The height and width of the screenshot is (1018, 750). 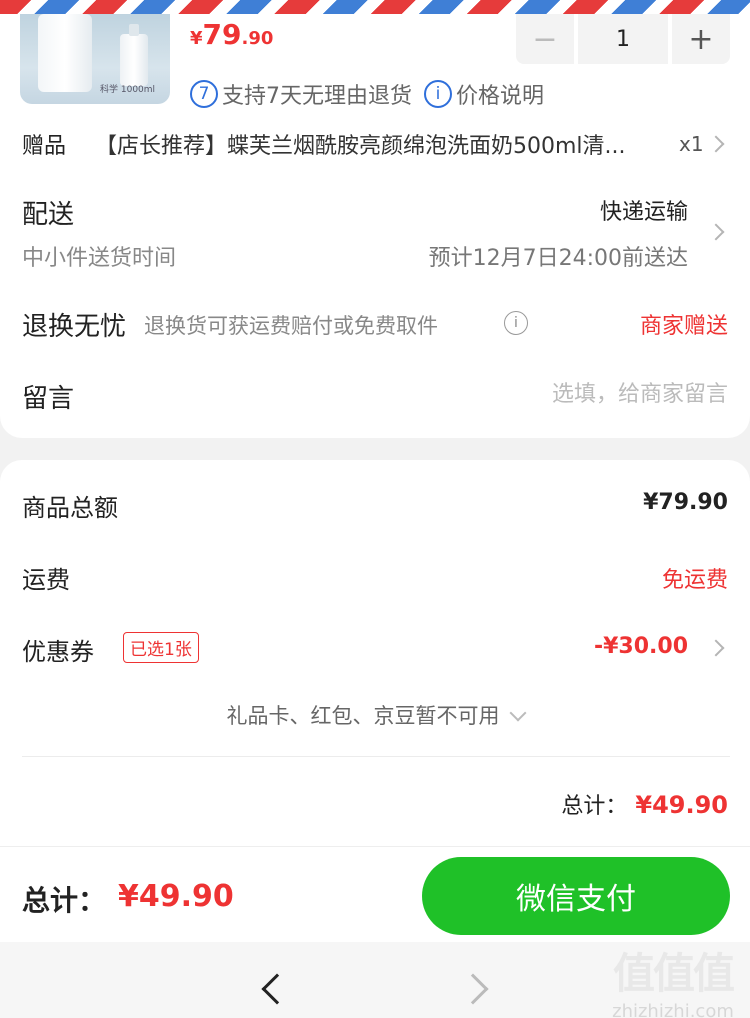 I want to click on quantity-stepper: − 1 +, so click(x=623, y=39).